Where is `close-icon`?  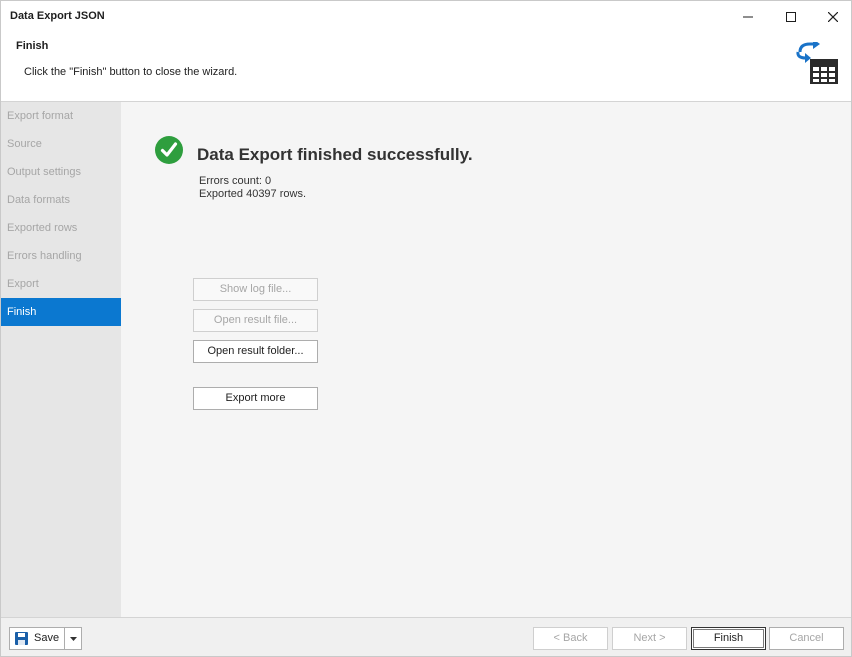 close-icon is located at coordinates (833, 16).